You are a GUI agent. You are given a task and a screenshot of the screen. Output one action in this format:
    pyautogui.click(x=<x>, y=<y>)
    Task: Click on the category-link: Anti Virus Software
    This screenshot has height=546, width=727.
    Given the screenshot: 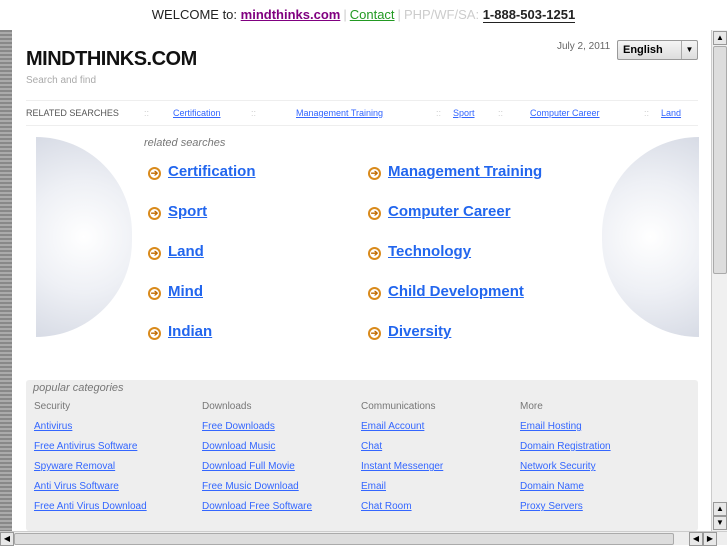 What is the action you would take?
    pyautogui.click(x=90, y=491)
    